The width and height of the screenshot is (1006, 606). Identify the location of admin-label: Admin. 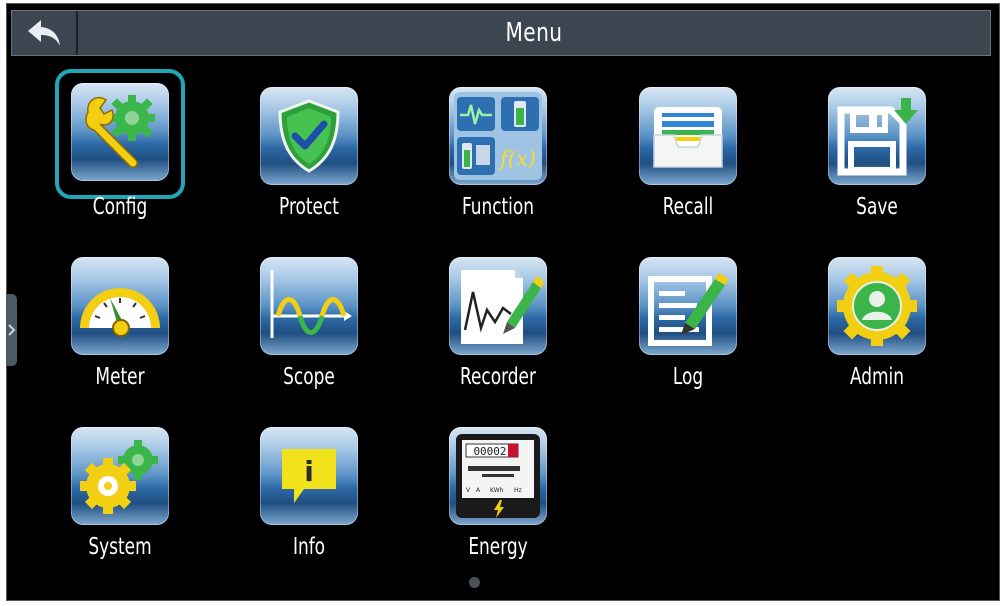
(877, 377).